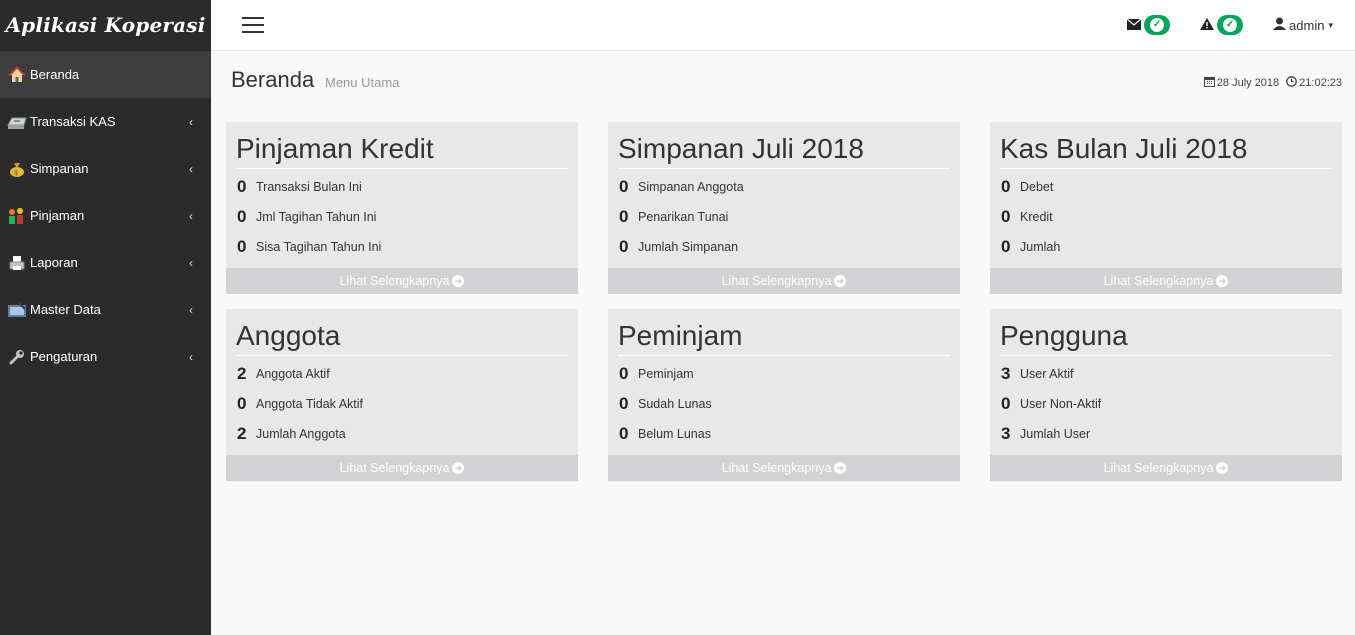  What do you see at coordinates (316, 217) in the screenshot?
I see `stat-label: Jml Tagihan Tahun Ini` at bounding box center [316, 217].